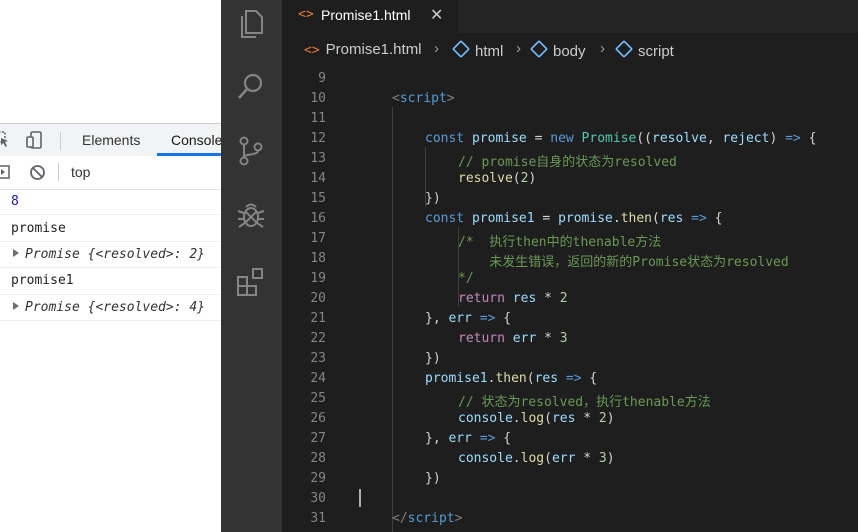  I want to click on breadcrumb-item-script: script, so click(644, 49).